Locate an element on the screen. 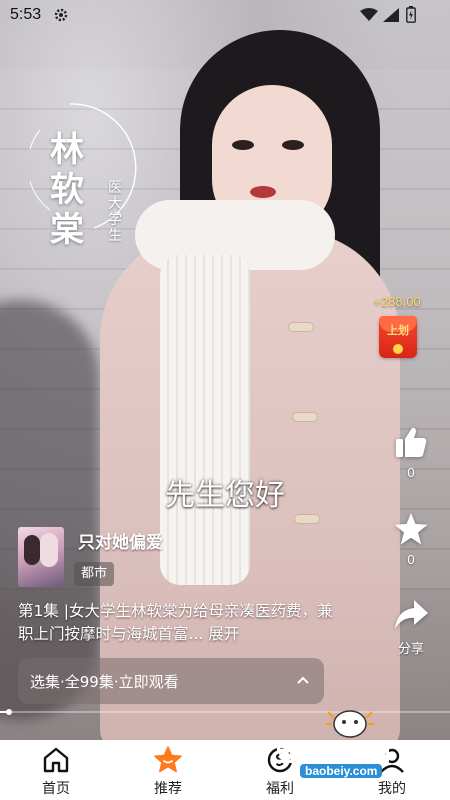 The width and height of the screenshot is (450, 800). genre-tag: 都市 is located at coordinates (94, 574).